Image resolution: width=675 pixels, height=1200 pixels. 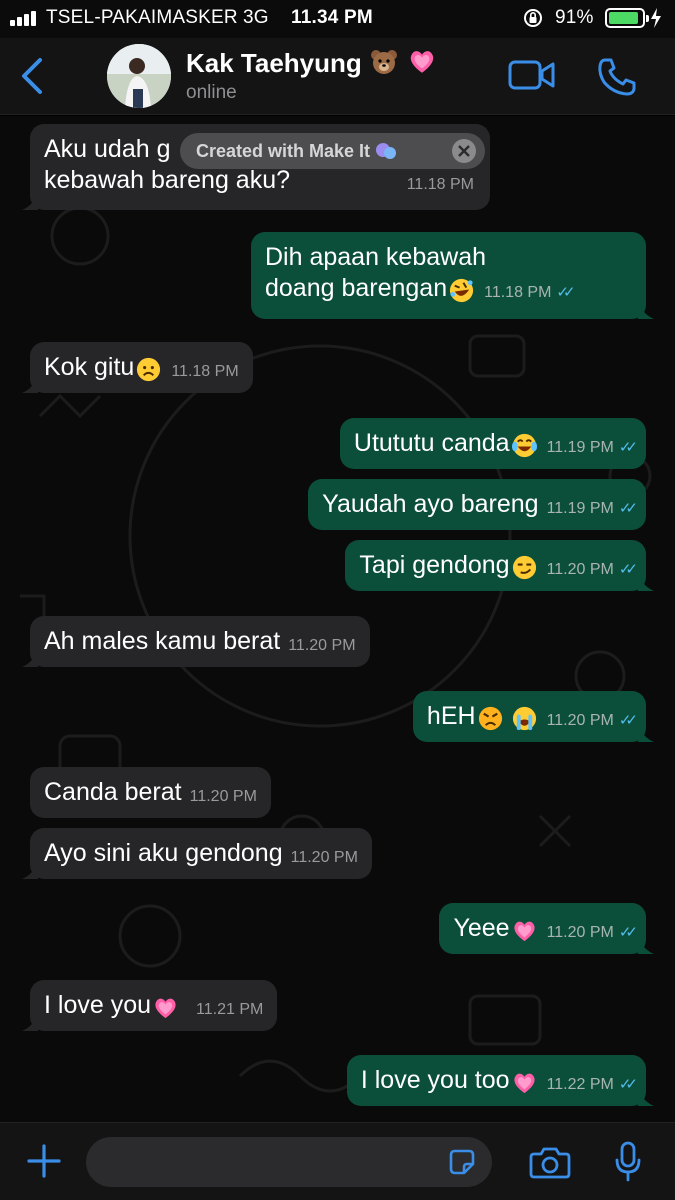 What do you see at coordinates (490, 718) in the screenshot?
I see `angry-emoji` at bounding box center [490, 718].